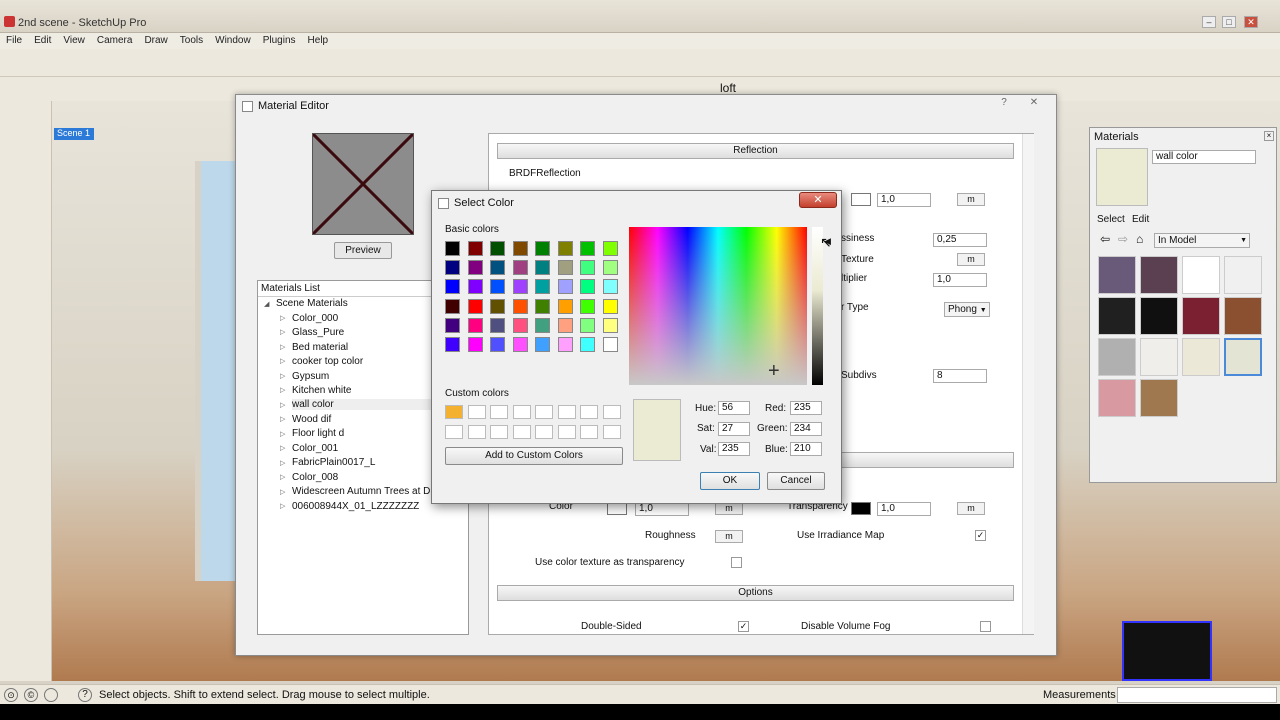 The width and height of the screenshot is (1280, 720). What do you see at coordinates (971, 259) in the screenshot?
I see `texture-map-button: m` at bounding box center [971, 259].